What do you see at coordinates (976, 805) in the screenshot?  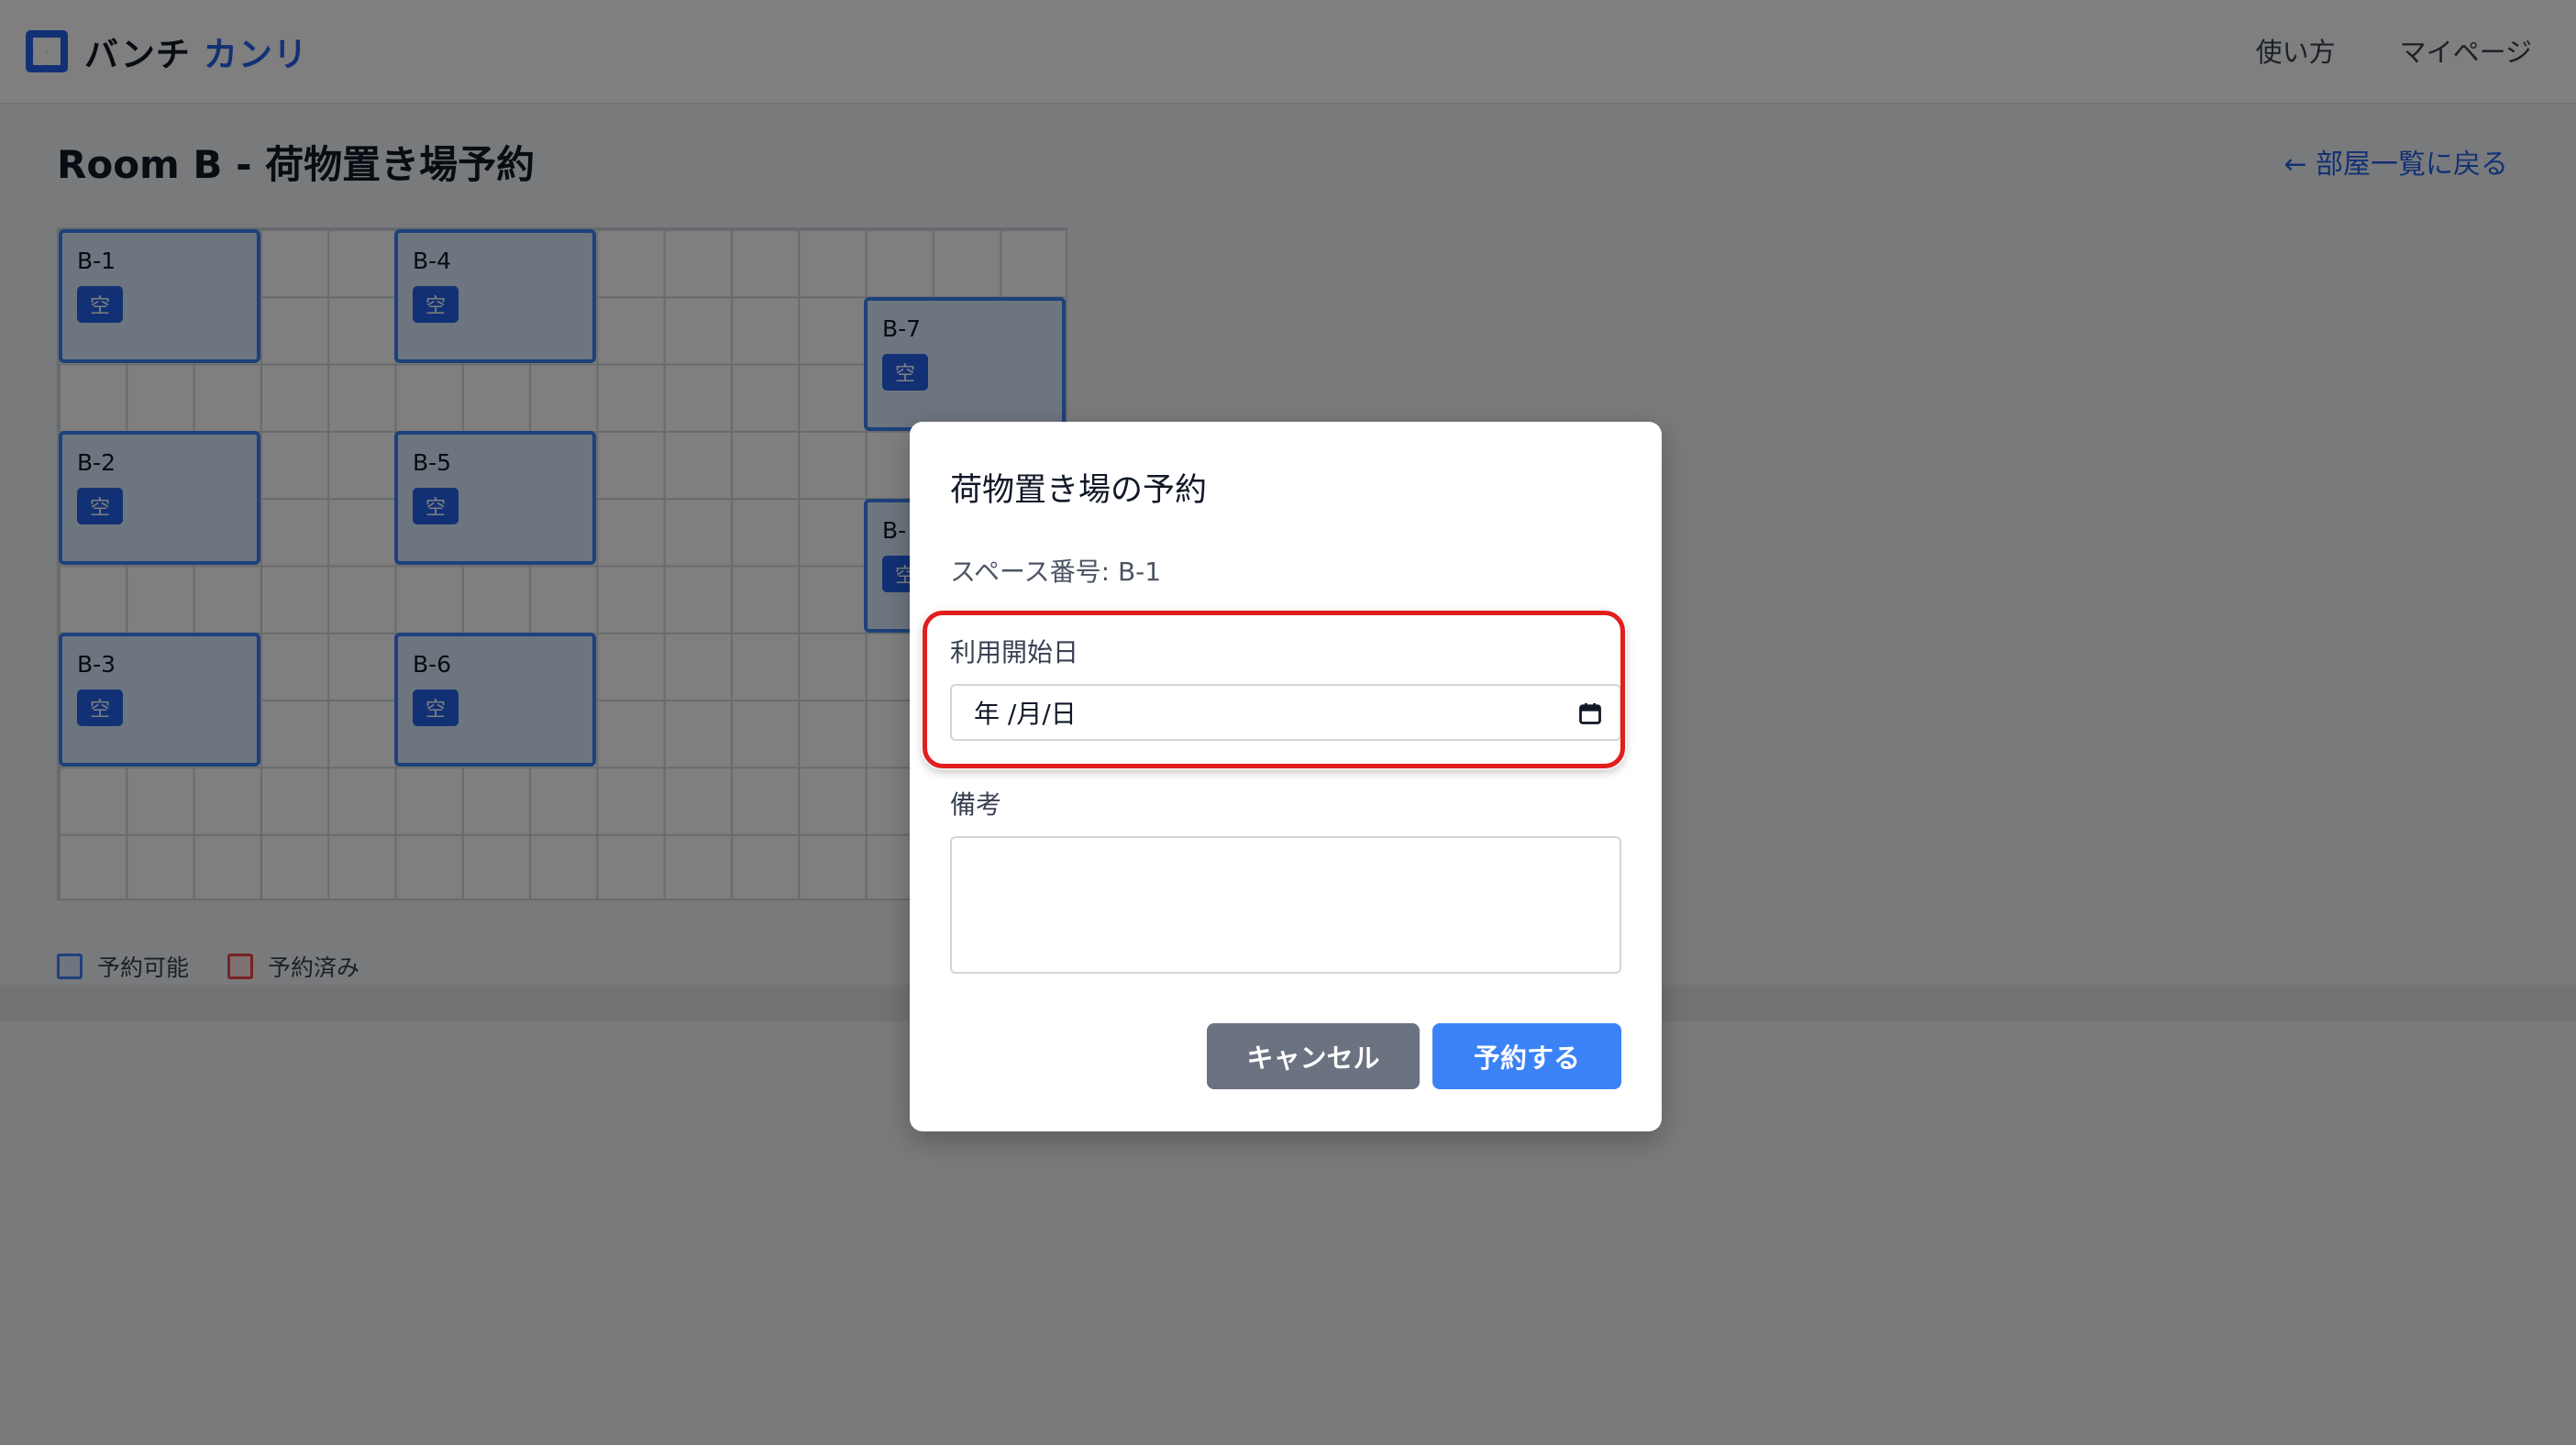 I see `notes-label: 備考` at bounding box center [976, 805].